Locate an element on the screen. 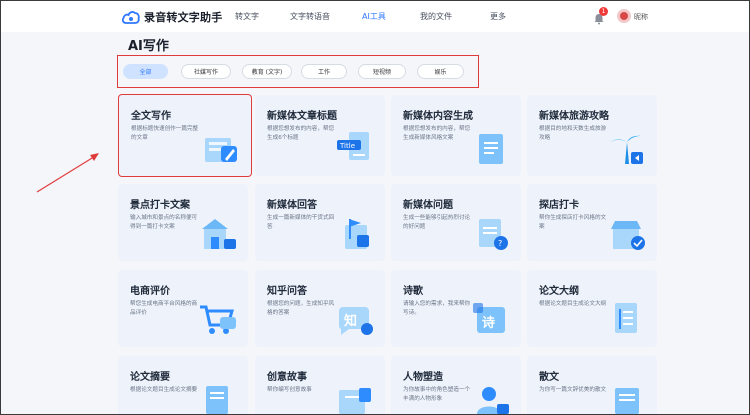 This screenshot has height=415, width=750. filter-chip-all: 全部 is located at coordinates (145, 71).